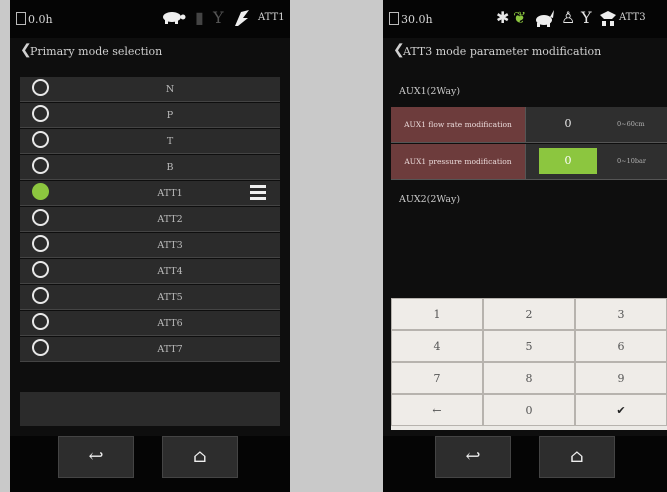  Describe the element at coordinates (170, 245) in the screenshot. I see `mode-label: ATT3` at that location.